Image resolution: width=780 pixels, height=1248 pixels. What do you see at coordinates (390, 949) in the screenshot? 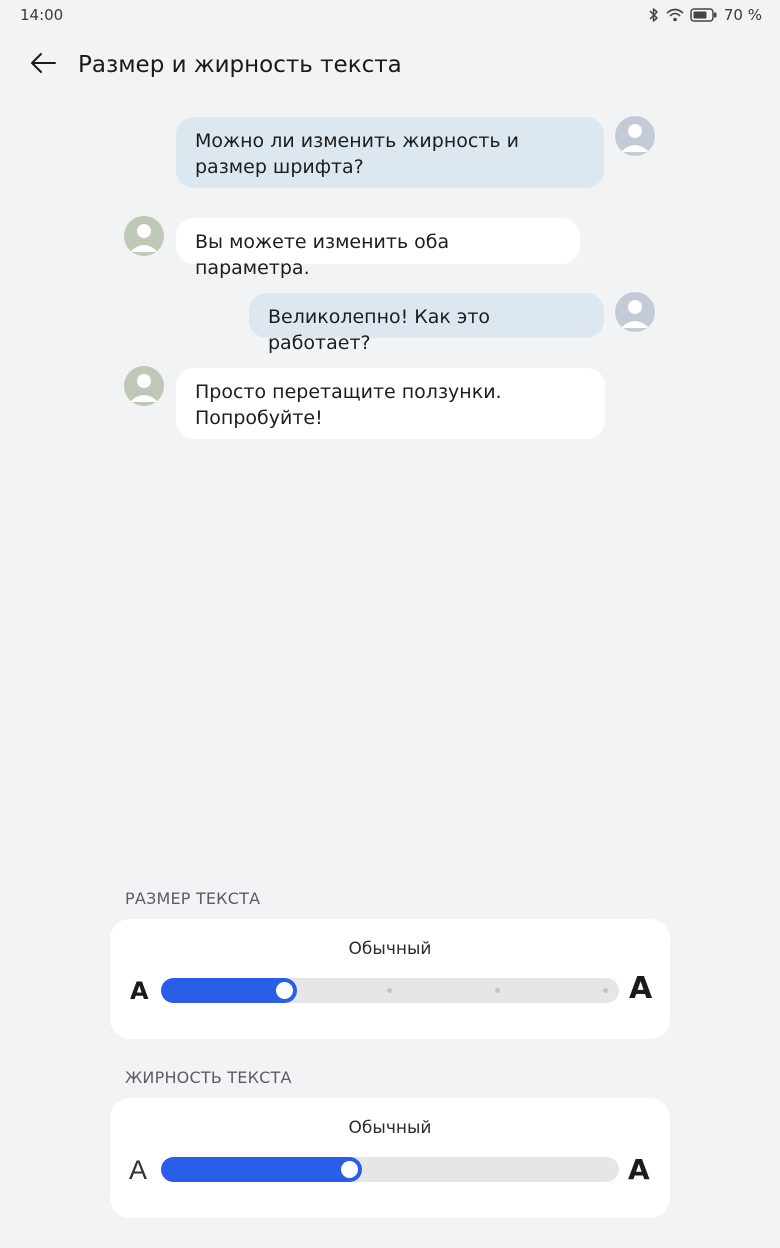
I see `text-size-value: Обычный` at bounding box center [390, 949].